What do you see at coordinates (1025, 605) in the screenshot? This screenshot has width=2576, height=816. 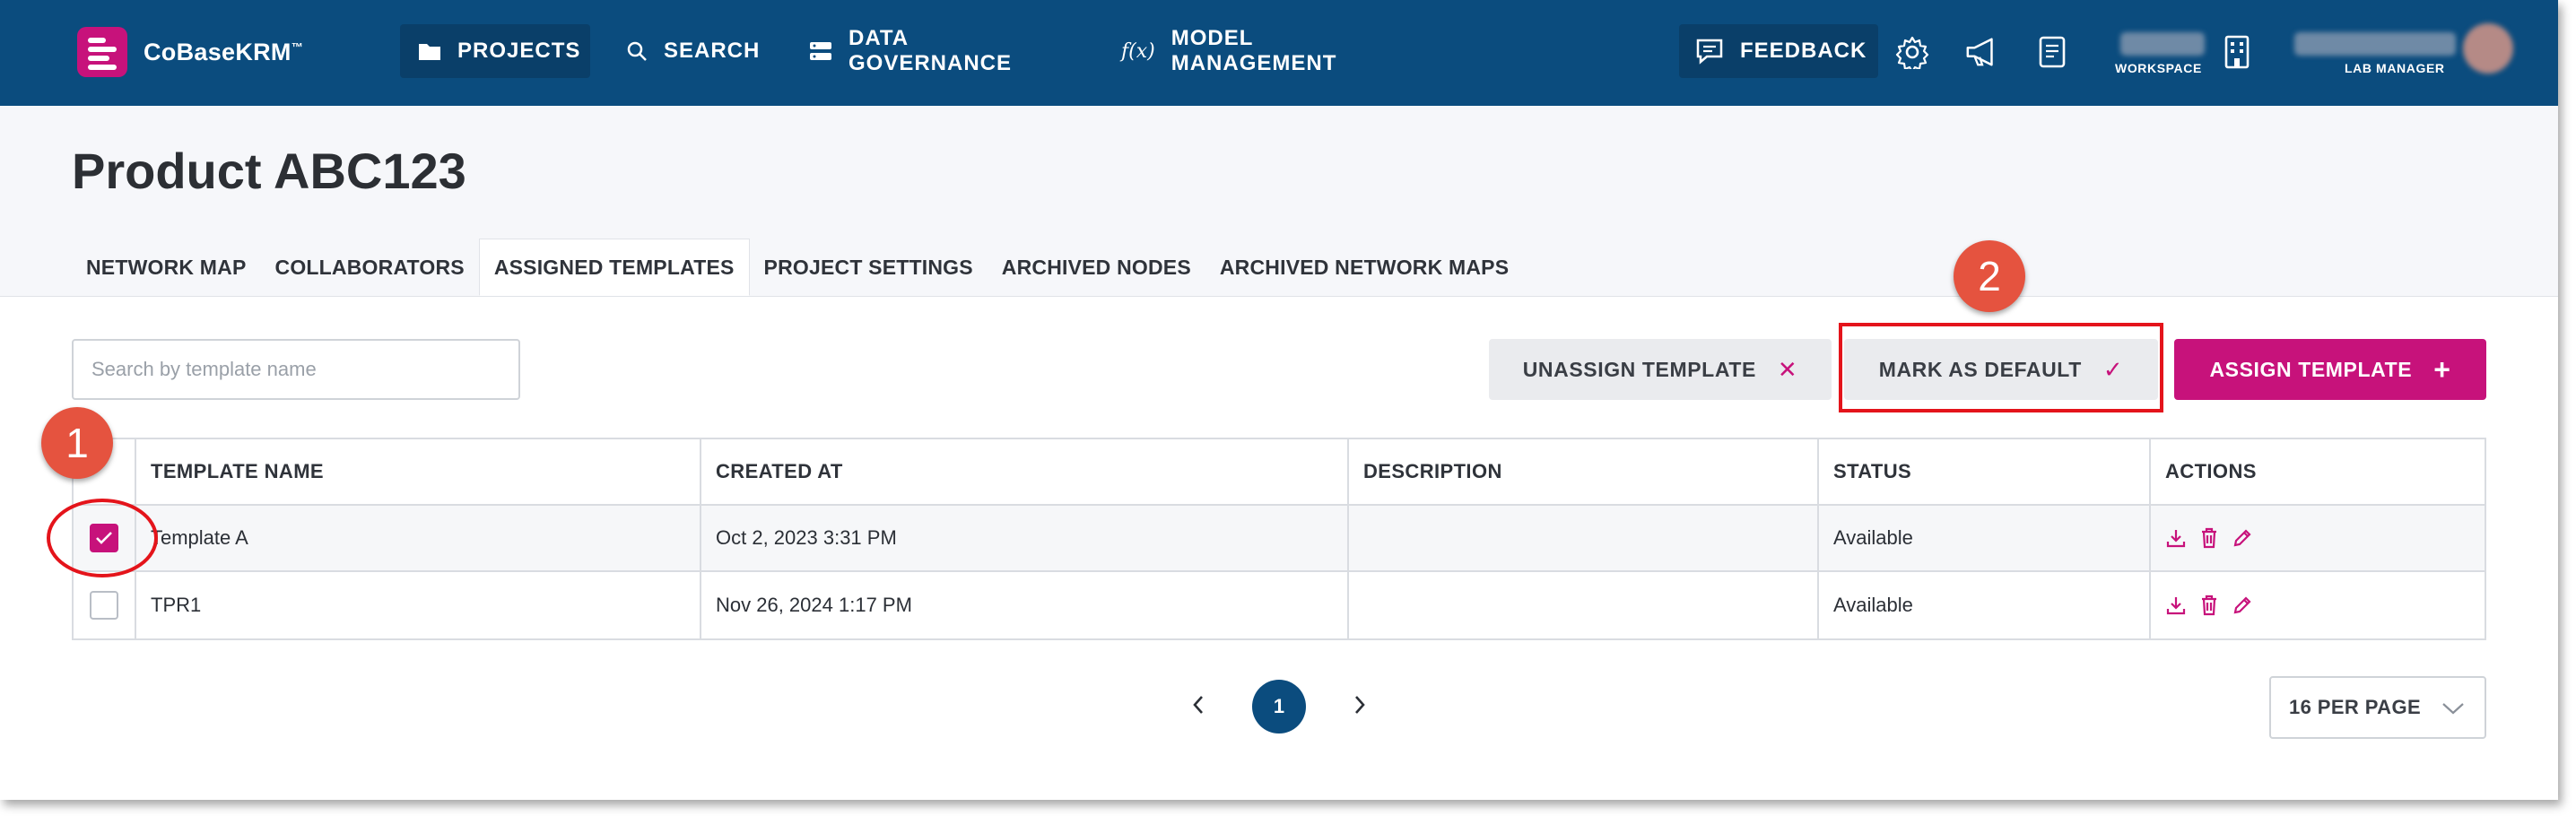 I see `created-at-cell: Nov 26, 2024 1:17 PM` at bounding box center [1025, 605].